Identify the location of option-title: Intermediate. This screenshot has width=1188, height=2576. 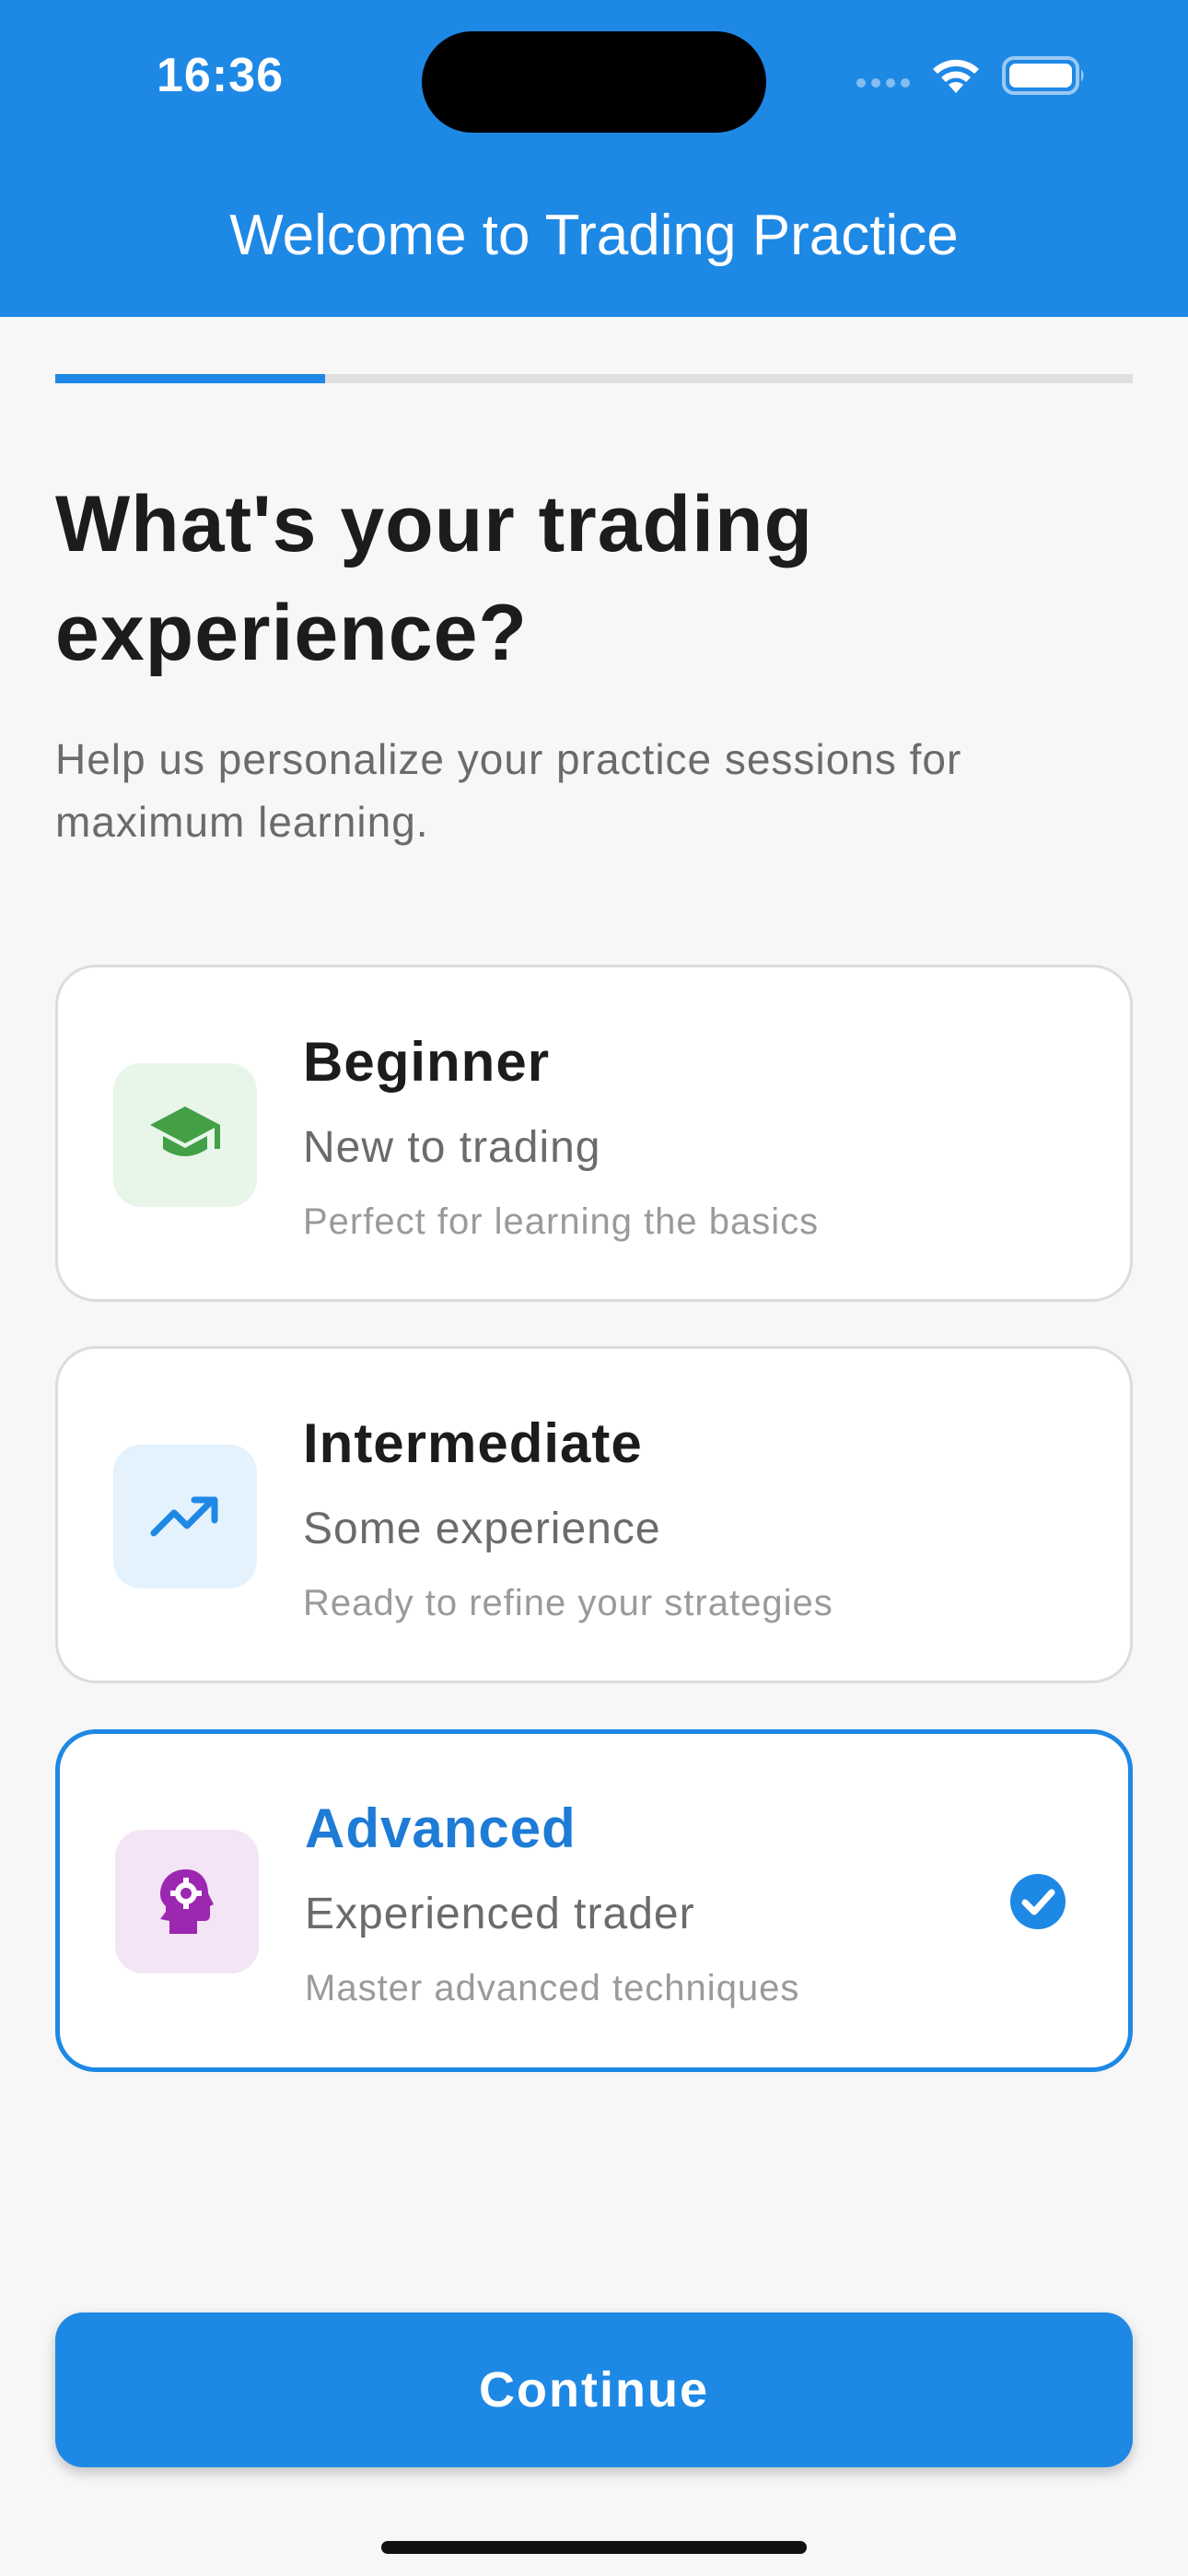
(473, 1443).